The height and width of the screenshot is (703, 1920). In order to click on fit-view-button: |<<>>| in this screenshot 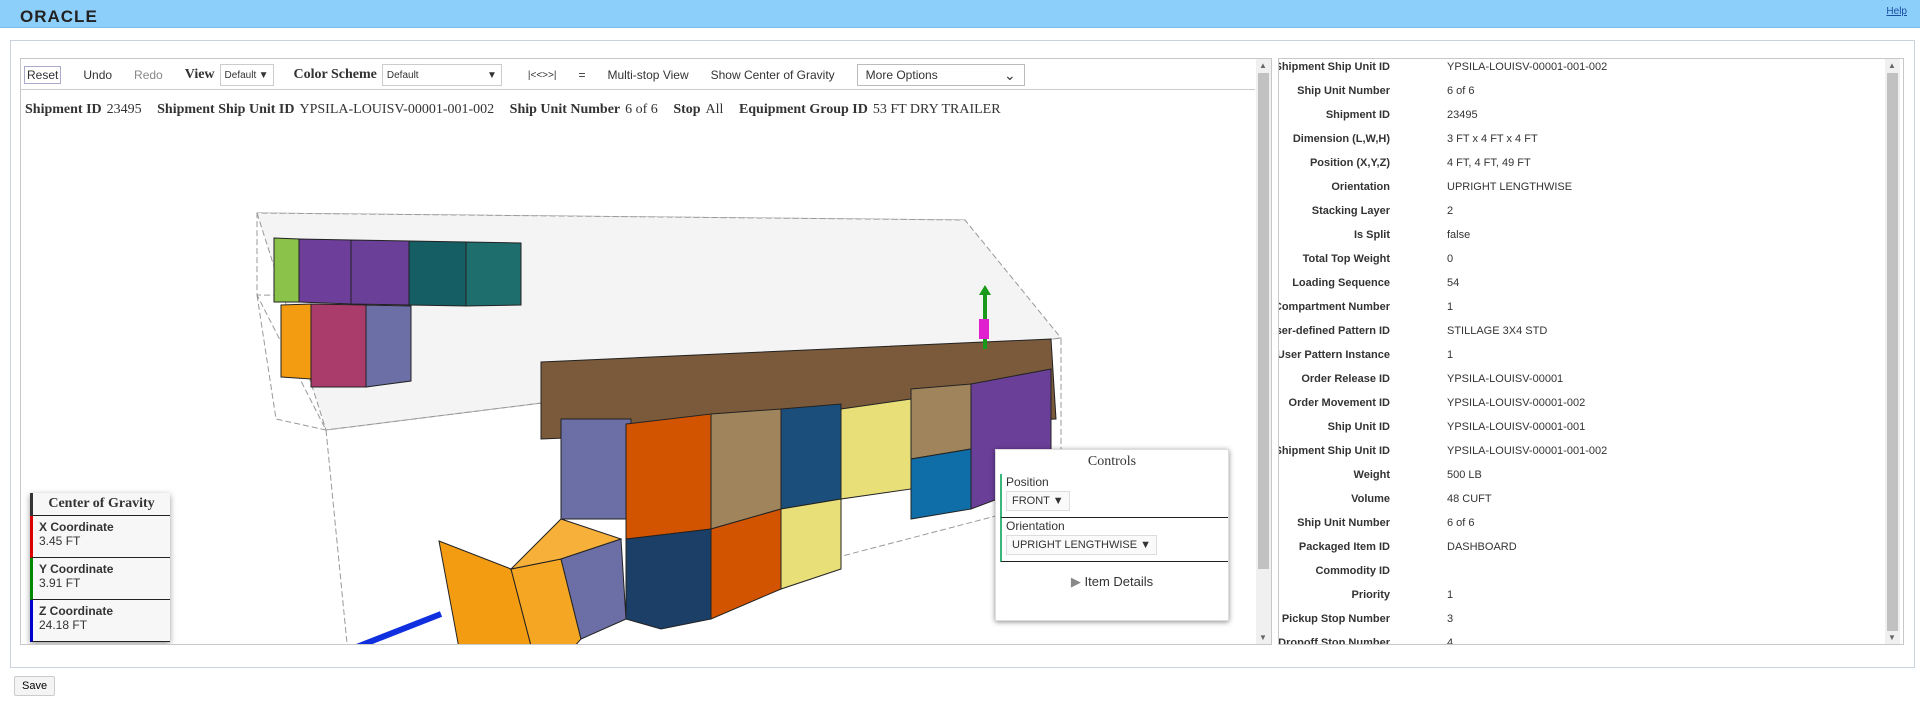, I will do `click(542, 75)`.